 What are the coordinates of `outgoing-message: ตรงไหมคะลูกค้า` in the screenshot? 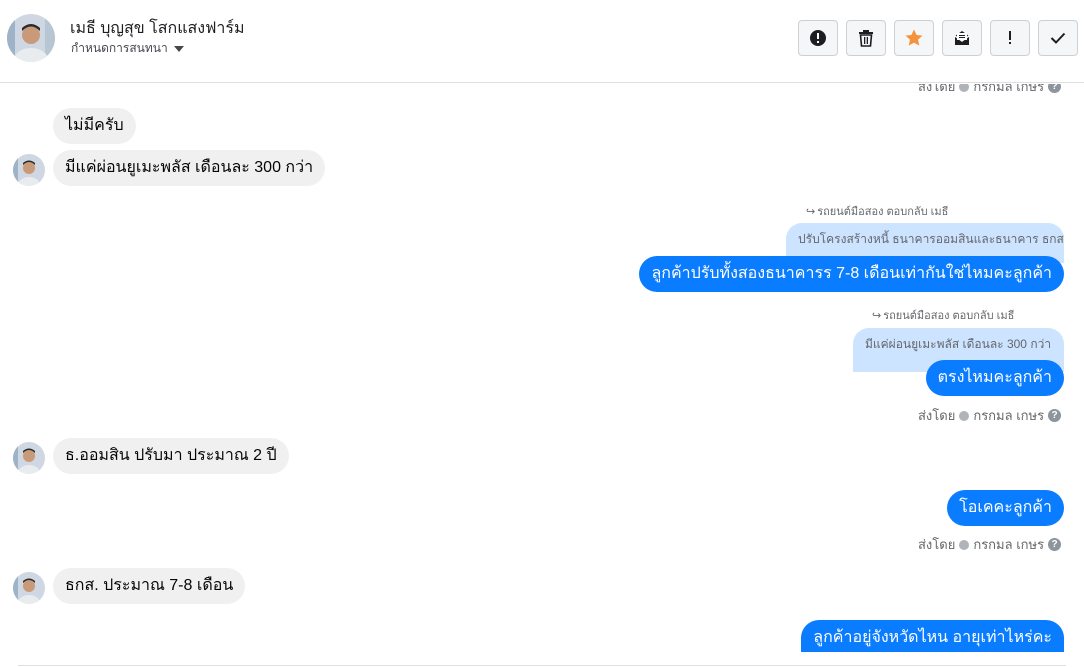 It's located at (994, 378).